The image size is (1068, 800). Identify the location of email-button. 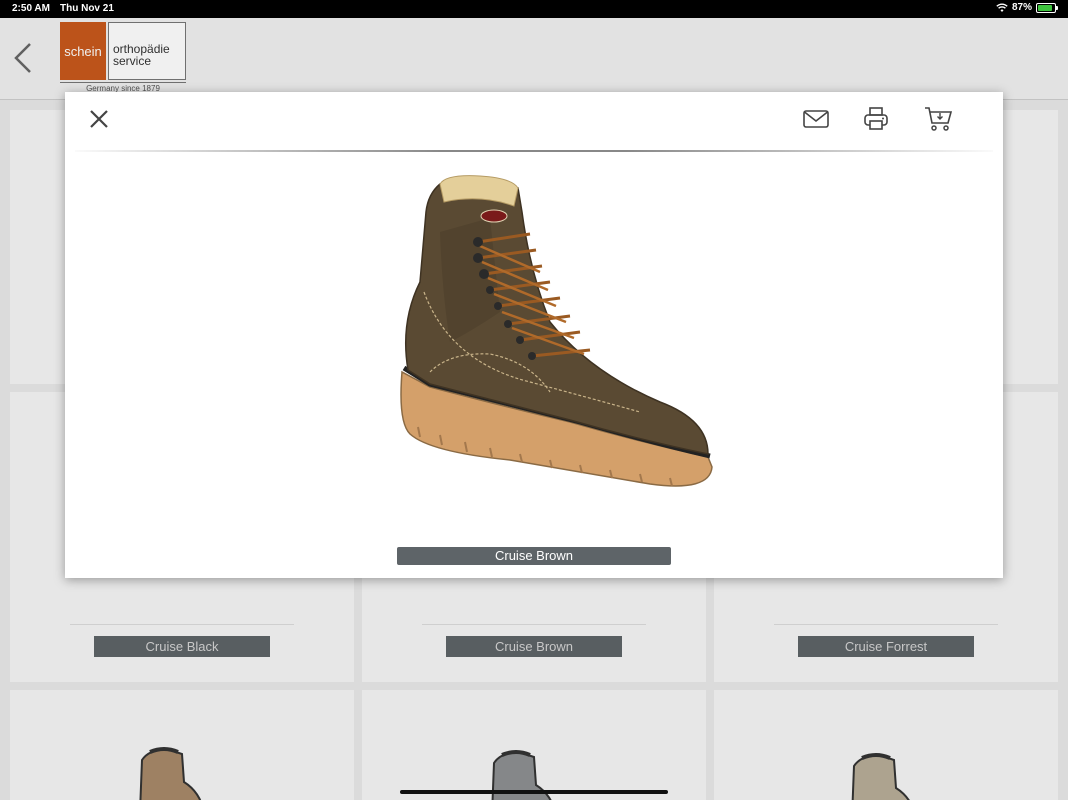
(816, 119).